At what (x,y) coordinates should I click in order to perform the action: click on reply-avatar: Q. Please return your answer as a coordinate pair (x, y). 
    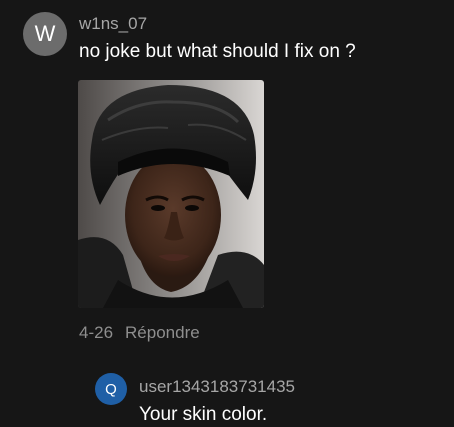
    Looking at the image, I should click on (111, 389).